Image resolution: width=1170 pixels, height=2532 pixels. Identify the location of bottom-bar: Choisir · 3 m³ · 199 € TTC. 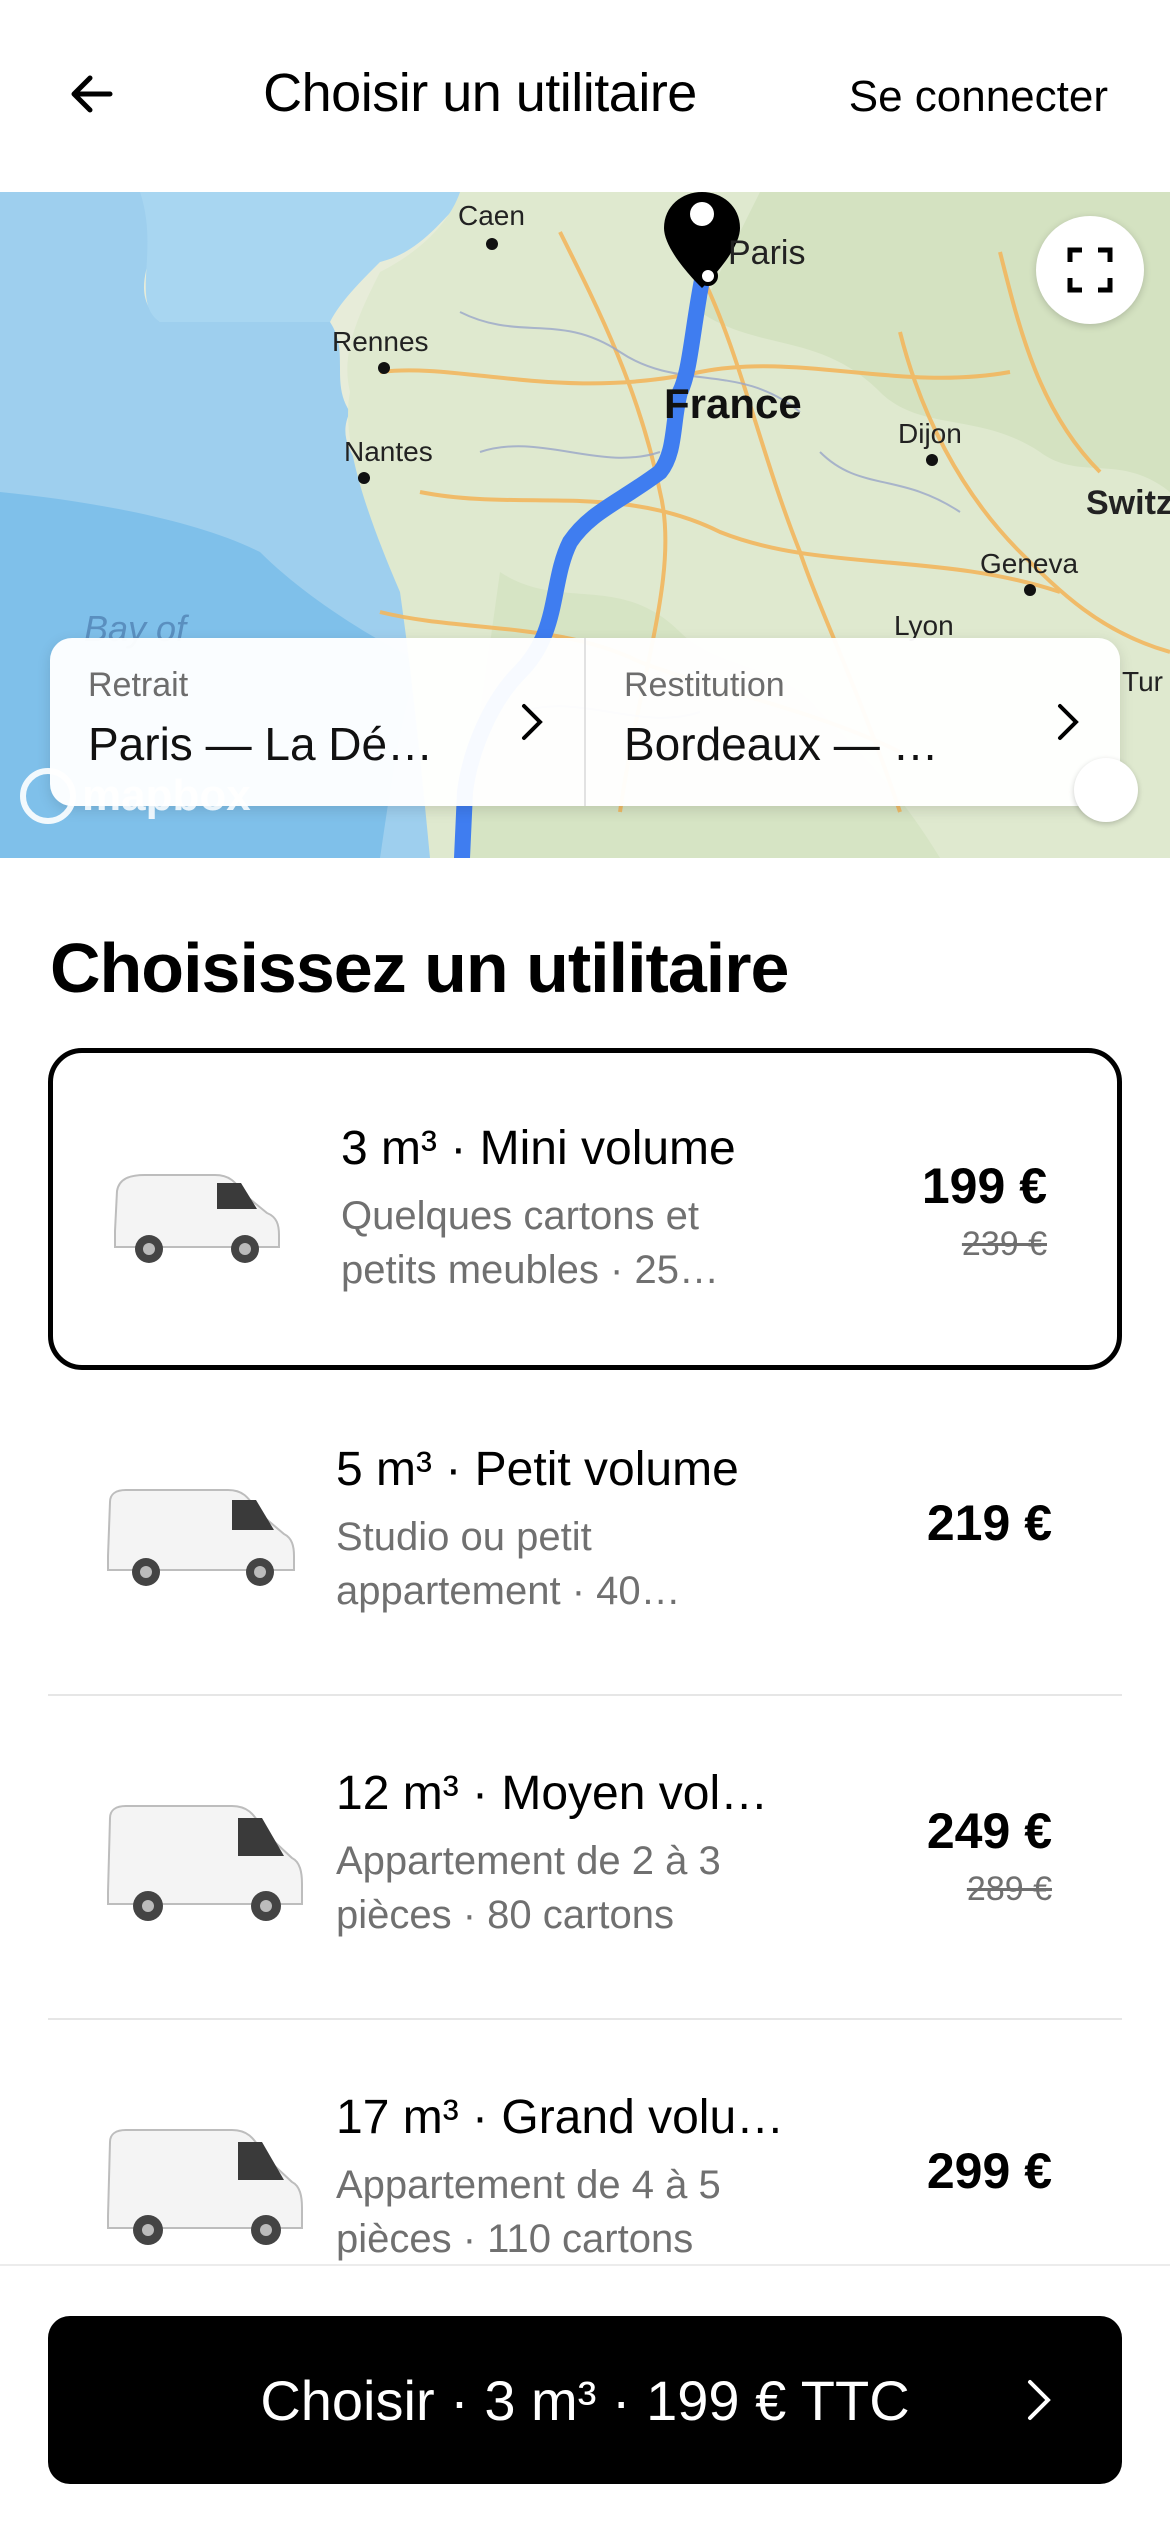
(585, 2398).